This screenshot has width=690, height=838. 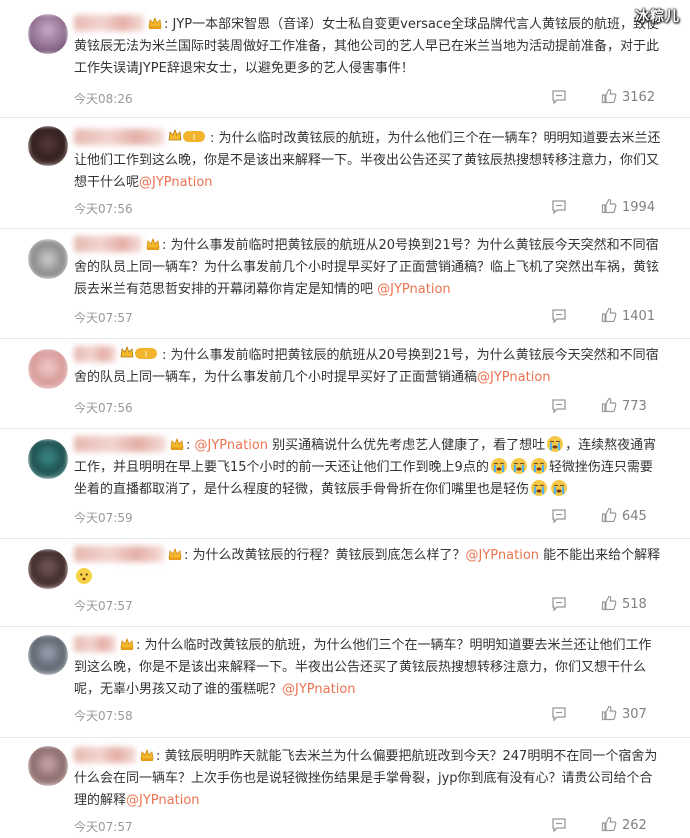 What do you see at coordinates (84, 576) in the screenshot?
I see `smiling-face-emoji` at bounding box center [84, 576].